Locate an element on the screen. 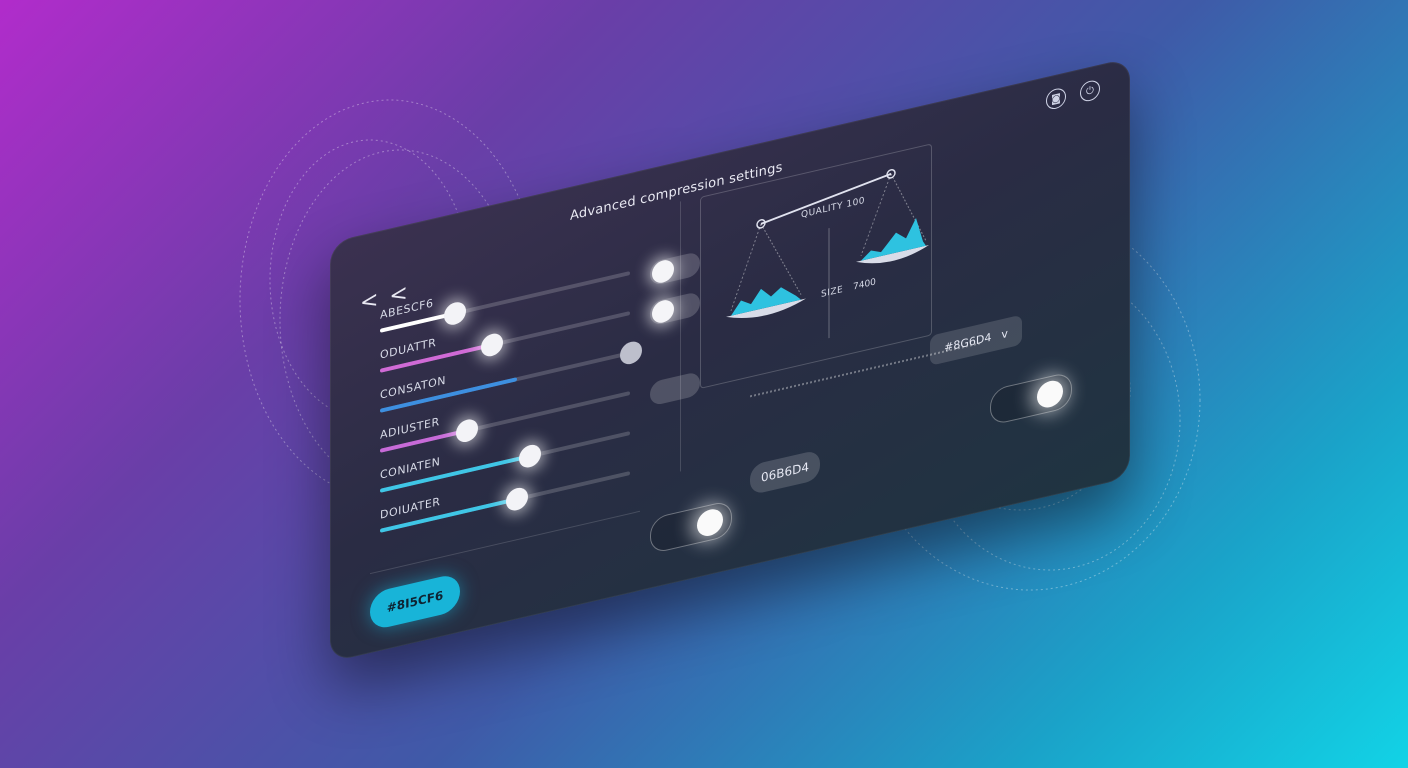 The image size is (1408, 768). right-toggle is located at coordinates (1031, 398).